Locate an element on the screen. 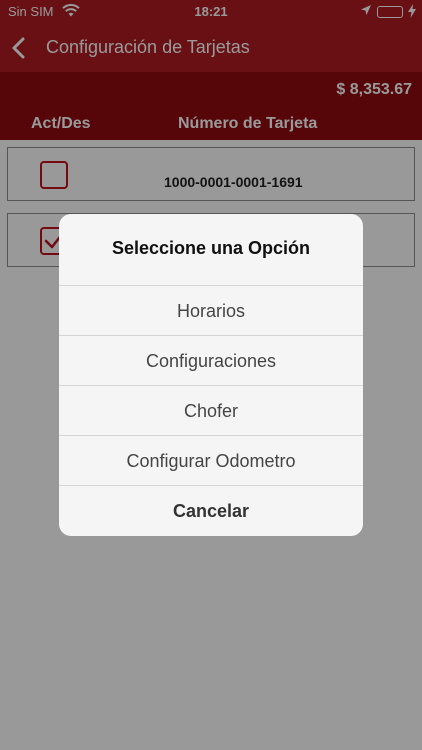 The height and width of the screenshot is (750, 422). option-configuraciones: Configuraciones is located at coordinates (211, 361).